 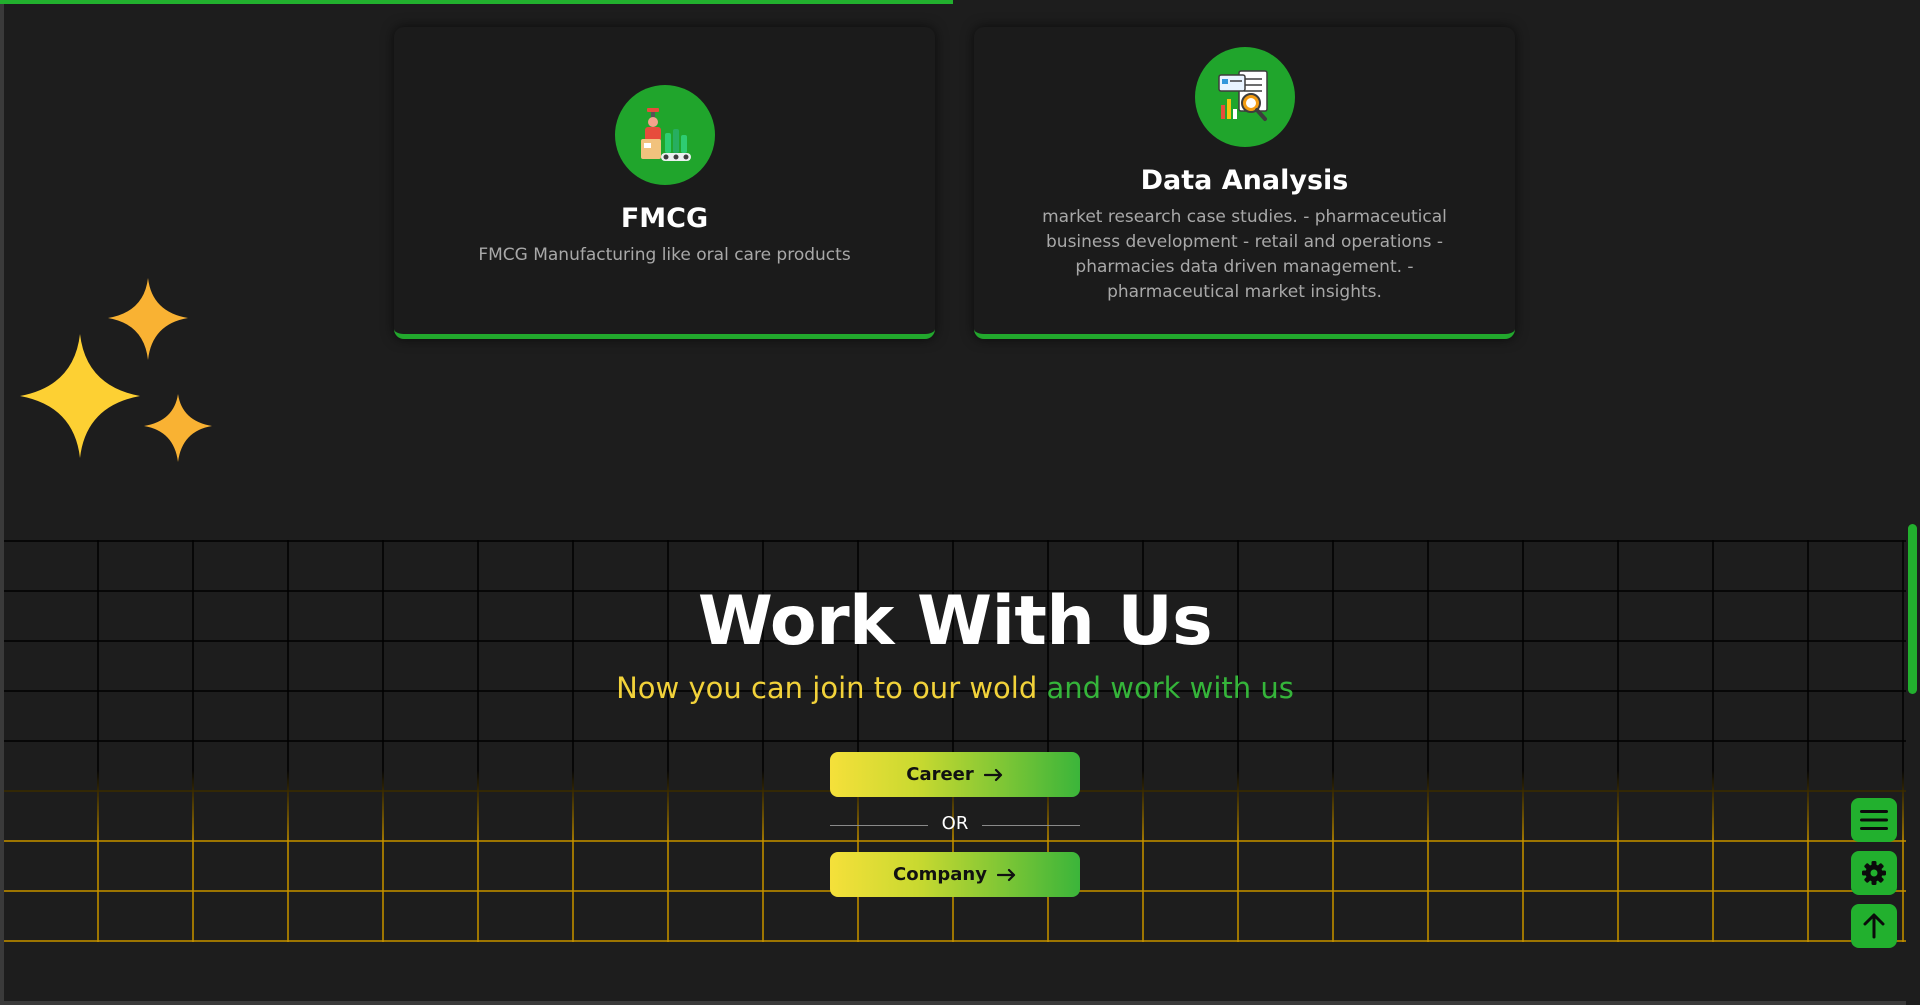 I want to click on subtitle-part-yellow: Now you can join to our wold, so click(x=827, y=688).